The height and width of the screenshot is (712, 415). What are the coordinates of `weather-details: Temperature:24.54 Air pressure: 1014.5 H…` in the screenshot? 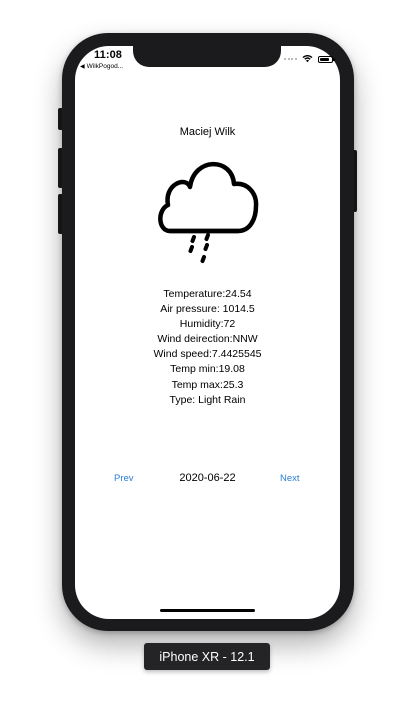 It's located at (207, 347).